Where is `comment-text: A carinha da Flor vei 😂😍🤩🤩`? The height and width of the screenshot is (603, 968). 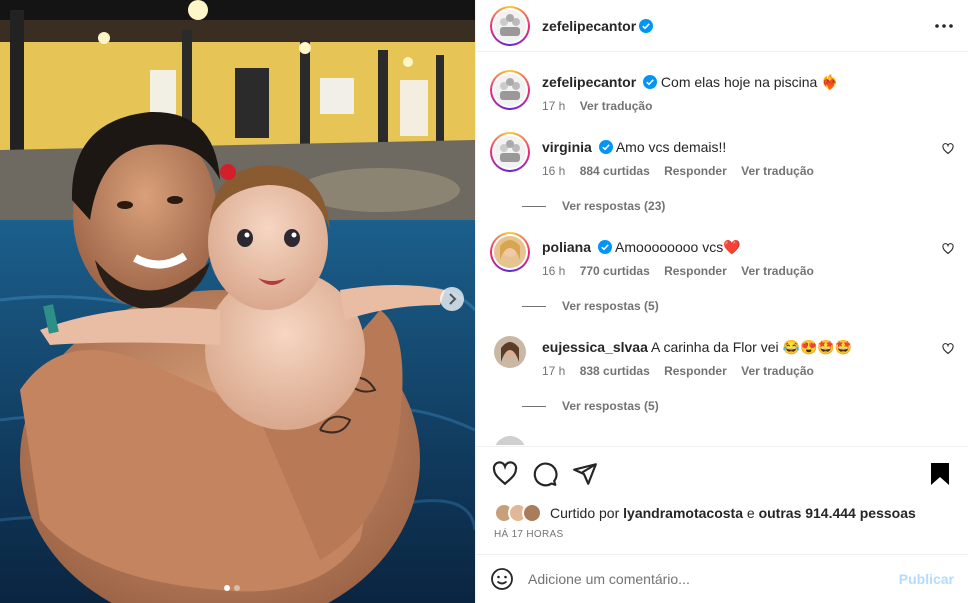 comment-text: A carinha da Flor vei 😂😍🤩🤩 is located at coordinates (752, 347).